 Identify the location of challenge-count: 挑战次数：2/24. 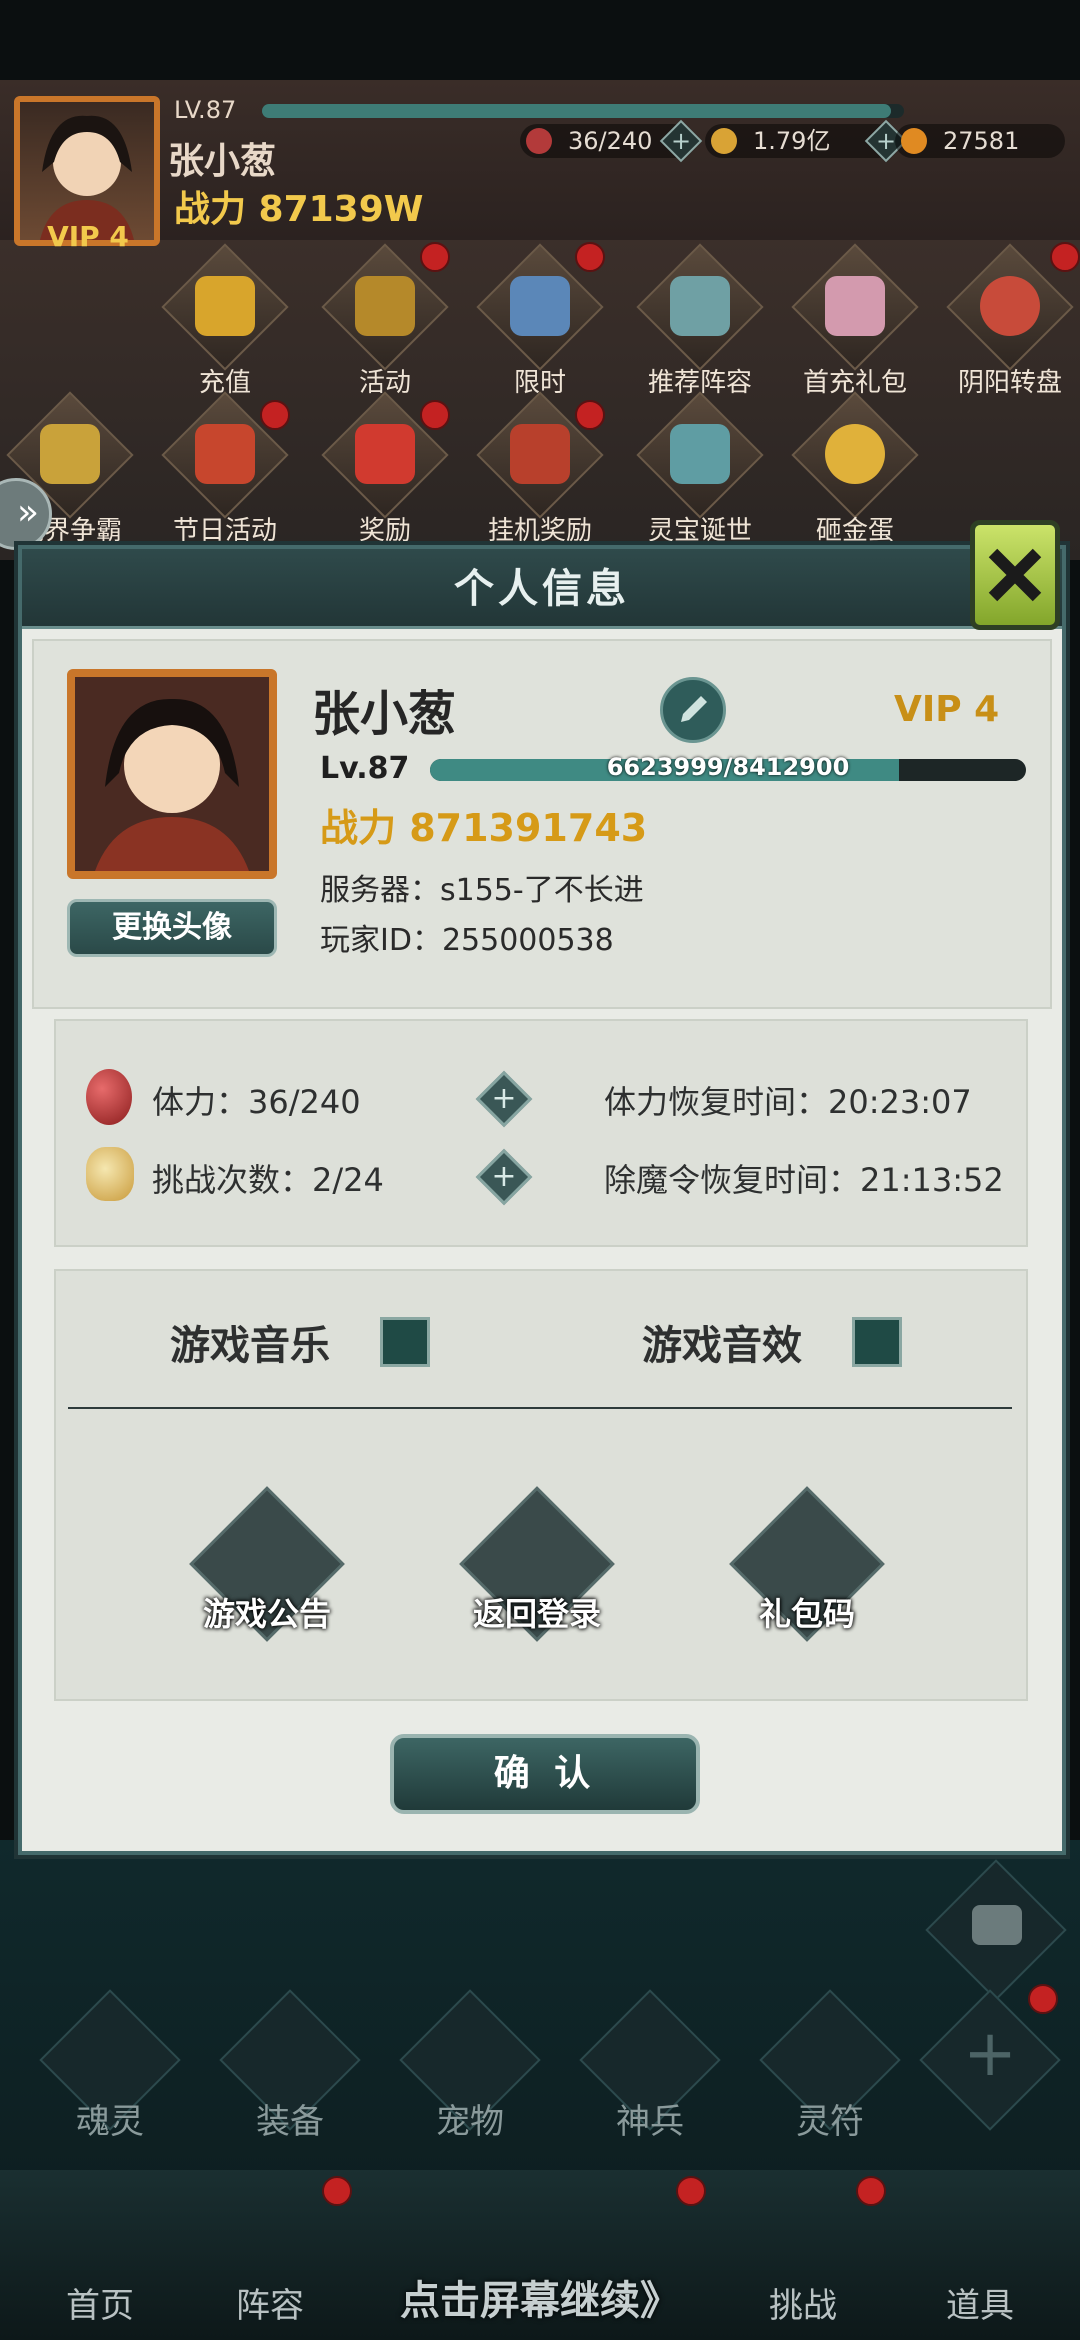
(268, 1180).